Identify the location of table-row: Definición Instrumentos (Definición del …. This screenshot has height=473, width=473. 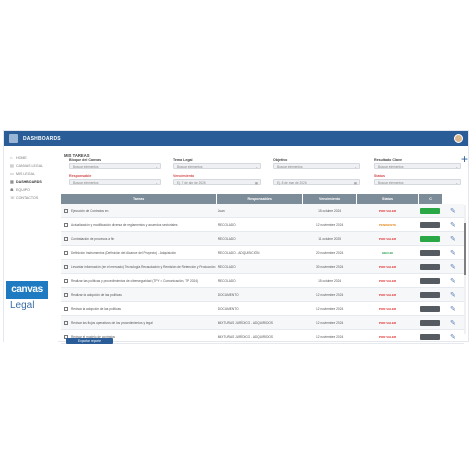
(262, 252).